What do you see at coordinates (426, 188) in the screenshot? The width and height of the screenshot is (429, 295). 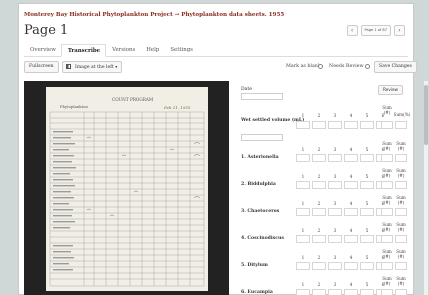 I see `form-scrollbar` at bounding box center [426, 188].